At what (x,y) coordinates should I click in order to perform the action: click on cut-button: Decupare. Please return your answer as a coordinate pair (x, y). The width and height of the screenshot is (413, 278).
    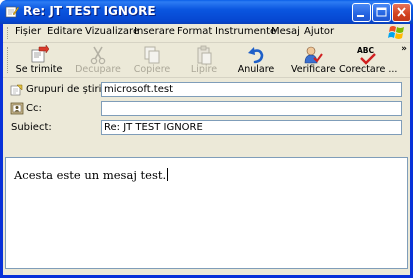
    Looking at the image, I should click on (98, 60).